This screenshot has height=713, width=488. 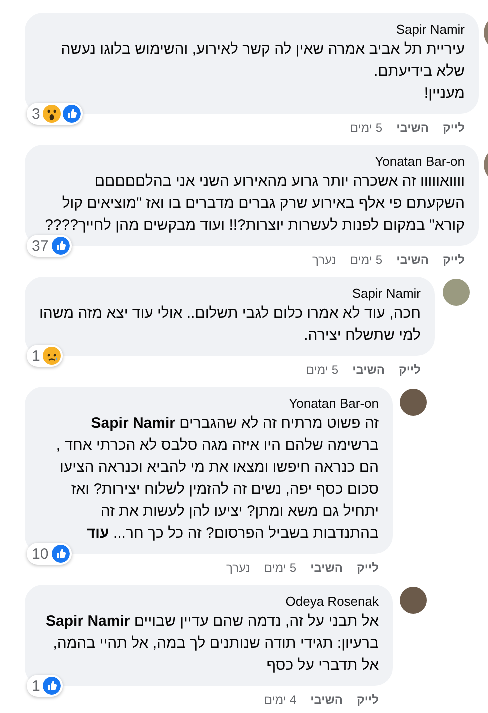 What do you see at coordinates (52, 356) in the screenshot?
I see `crying-face-icon` at bounding box center [52, 356].